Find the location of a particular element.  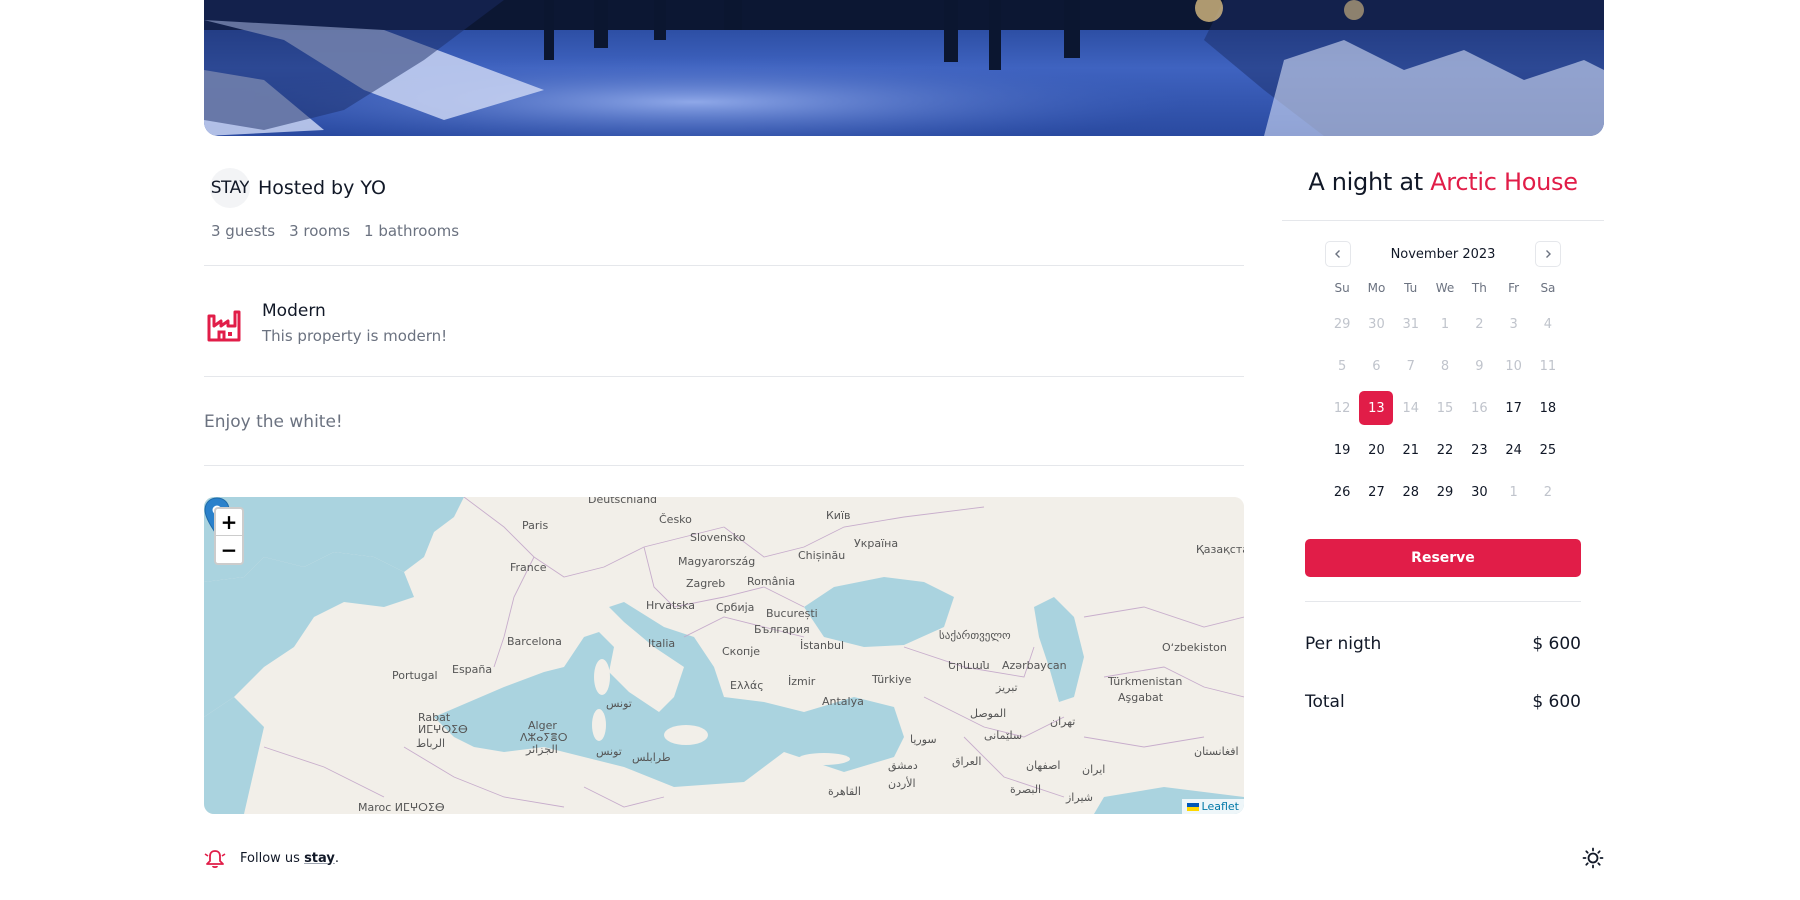

map-label: București is located at coordinates (792, 613).